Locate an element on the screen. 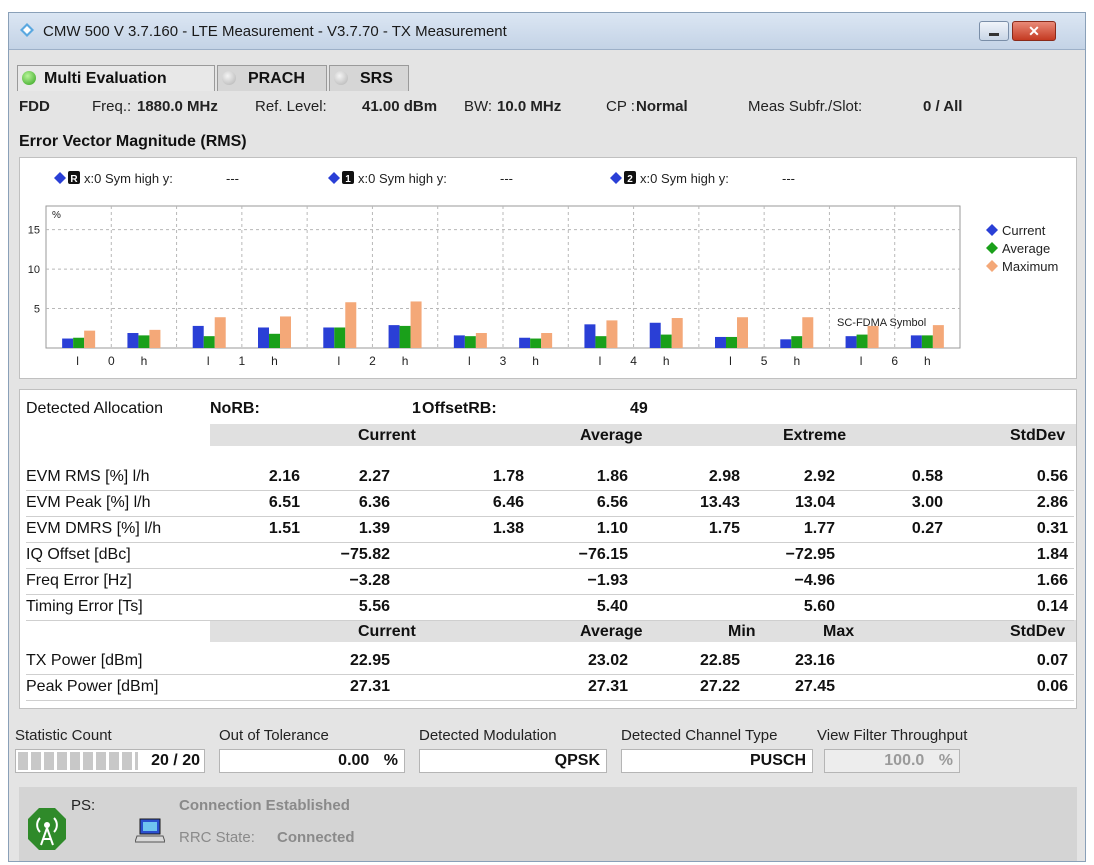 The image size is (1094, 865). table-cell: 0.56 is located at coordinates (1052, 476).